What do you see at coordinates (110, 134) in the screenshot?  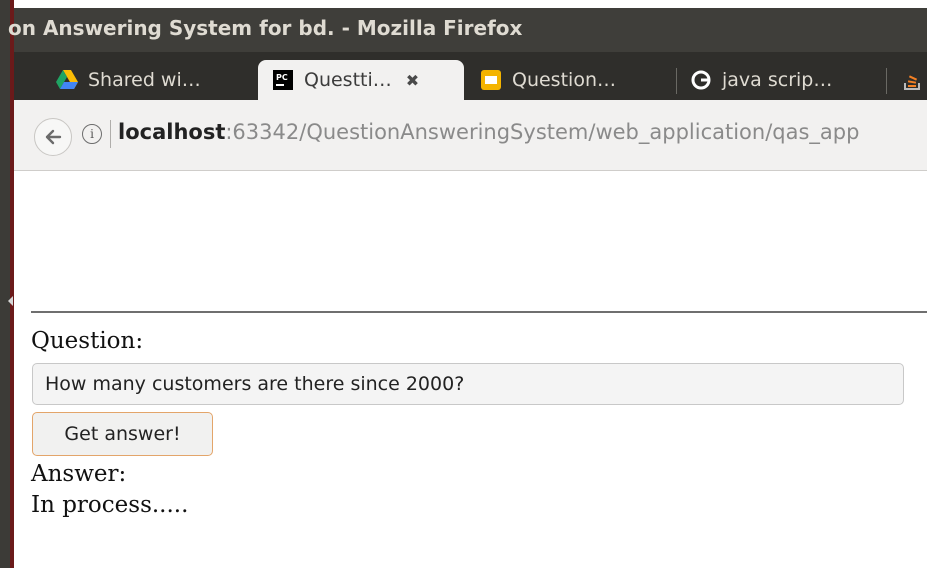 I see `url-separator` at bounding box center [110, 134].